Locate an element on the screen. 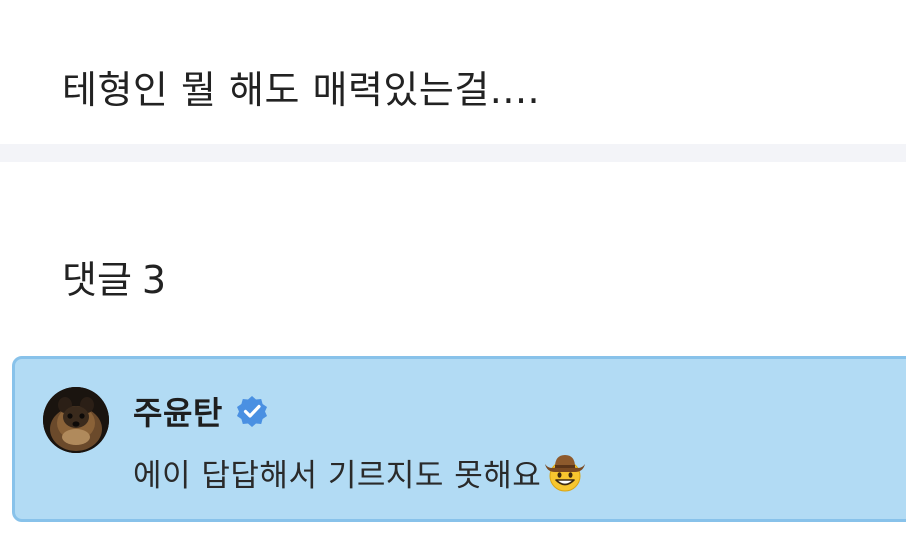 This screenshot has height=549, width=906. comment-author-row: 주윤탄 is located at coordinates (201, 411).